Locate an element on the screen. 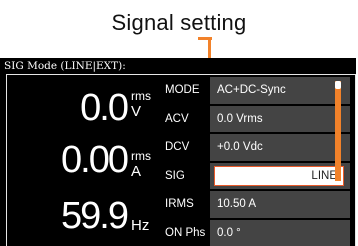 This screenshot has width=358, height=246. param-name: SIG is located at coordinates (186, 175).